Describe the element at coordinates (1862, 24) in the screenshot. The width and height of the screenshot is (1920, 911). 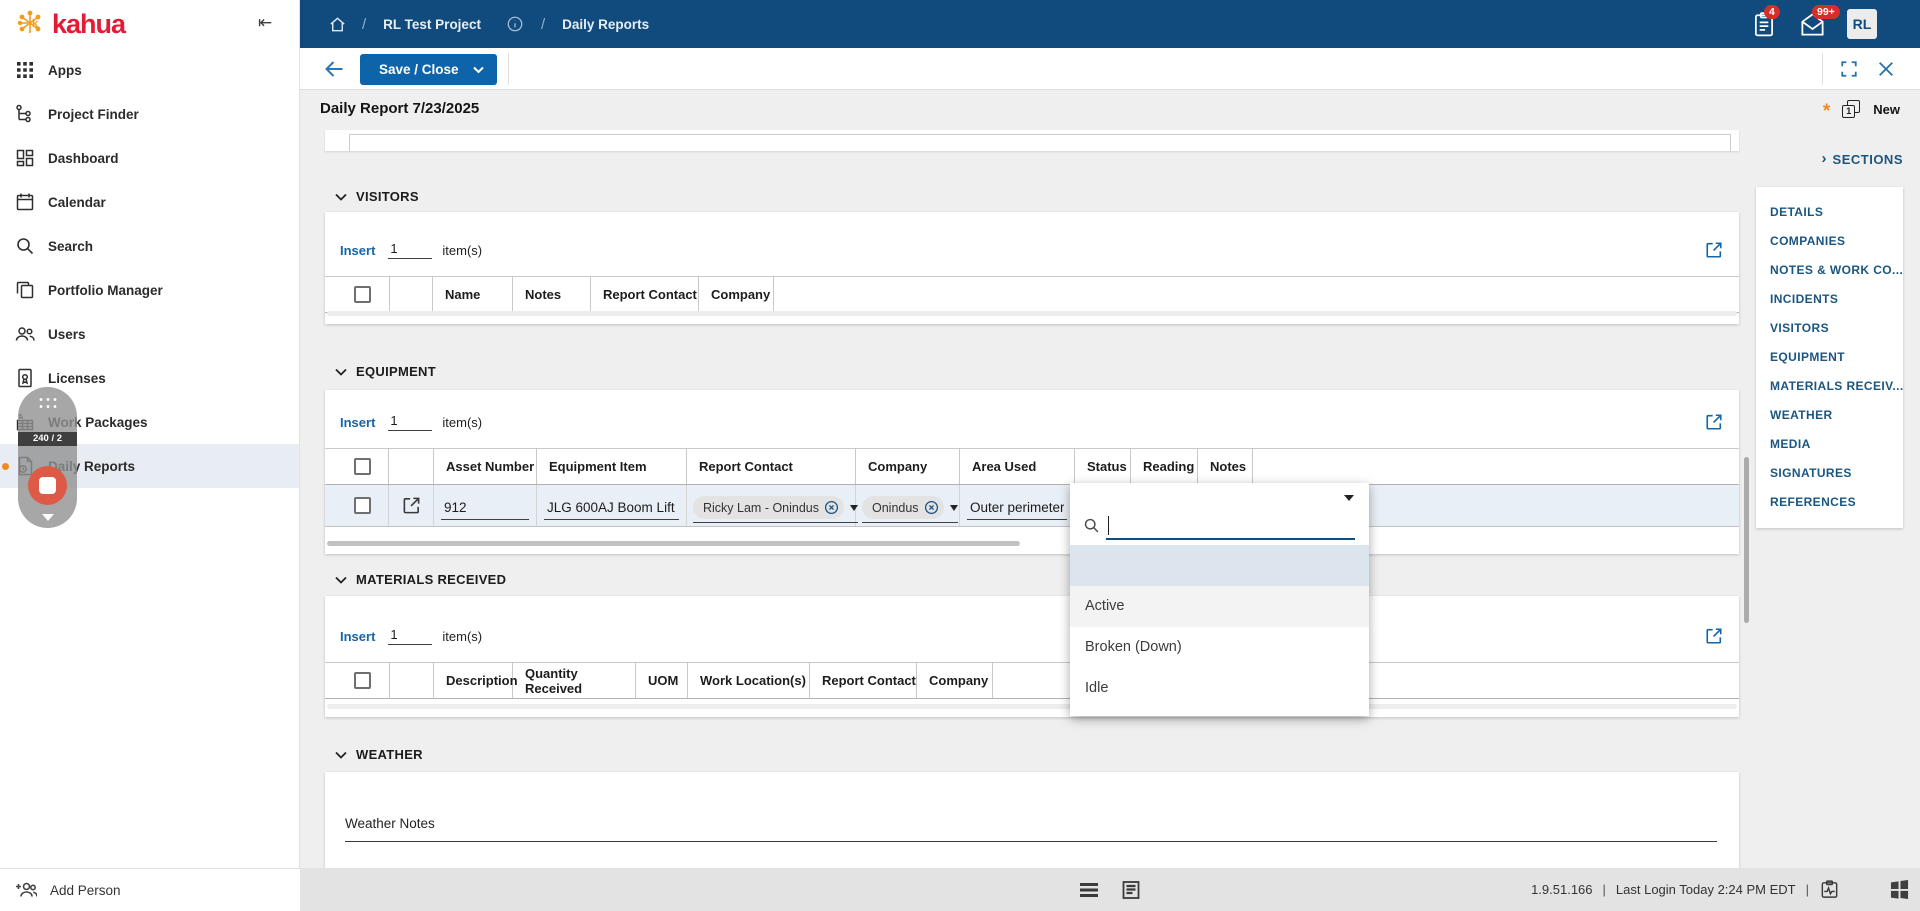
I see `user-avatar: RL` at that location.